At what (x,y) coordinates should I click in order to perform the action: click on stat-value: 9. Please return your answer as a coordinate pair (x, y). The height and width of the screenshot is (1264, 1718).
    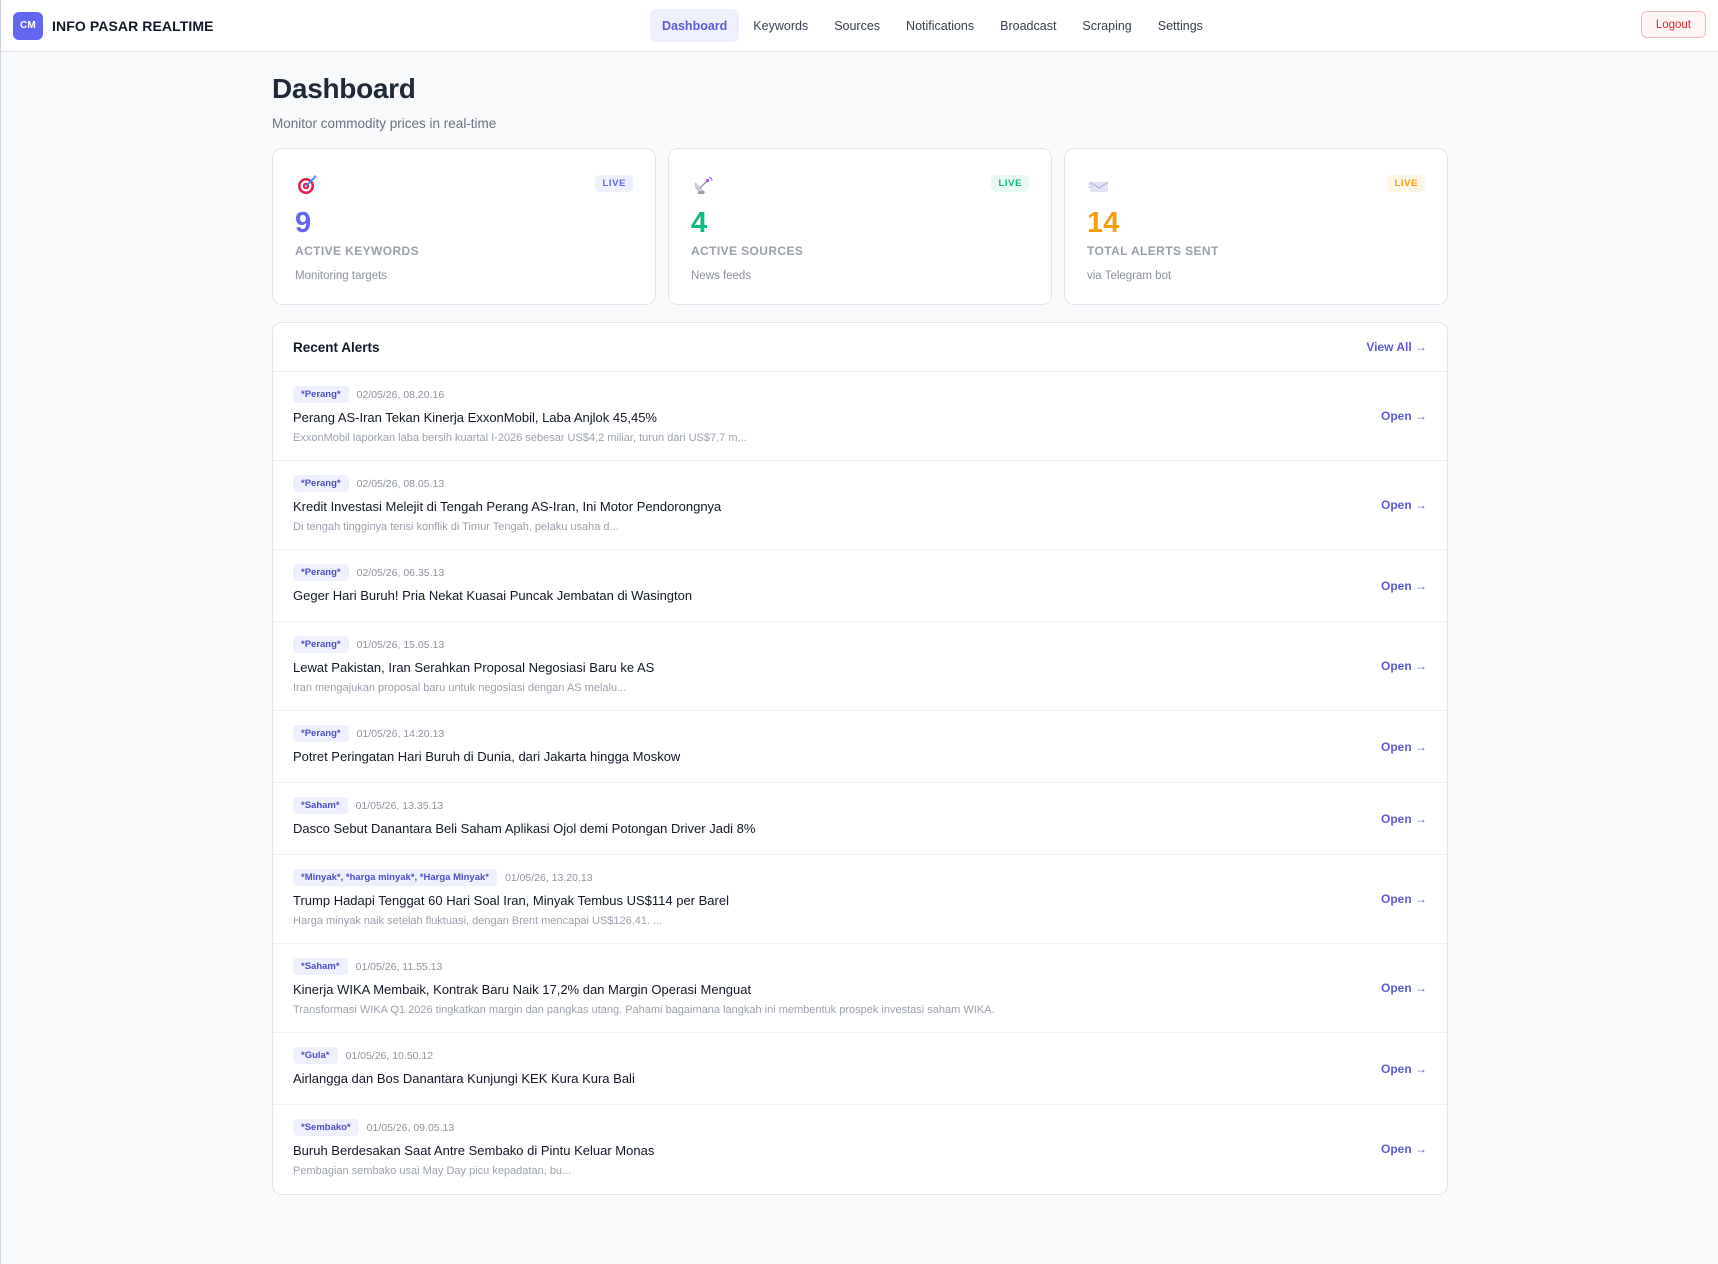
    Looking at the image, I should click on (303, 223).